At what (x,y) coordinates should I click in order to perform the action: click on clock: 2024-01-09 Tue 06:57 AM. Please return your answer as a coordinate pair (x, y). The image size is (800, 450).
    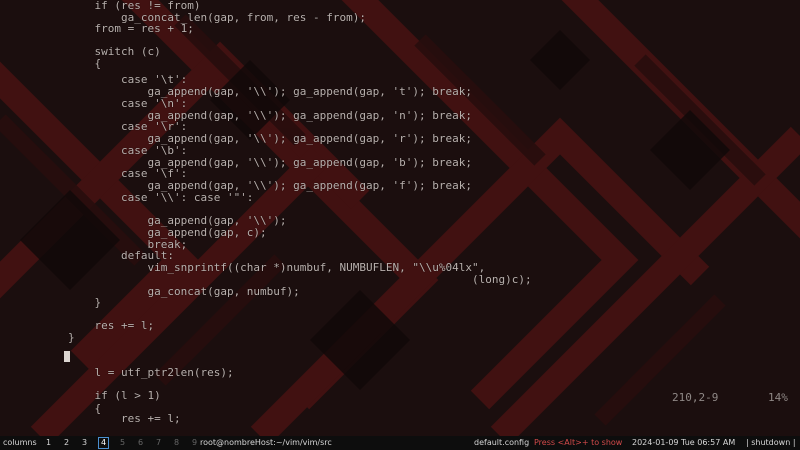
    Looking at the image, I should click on (684, 442).